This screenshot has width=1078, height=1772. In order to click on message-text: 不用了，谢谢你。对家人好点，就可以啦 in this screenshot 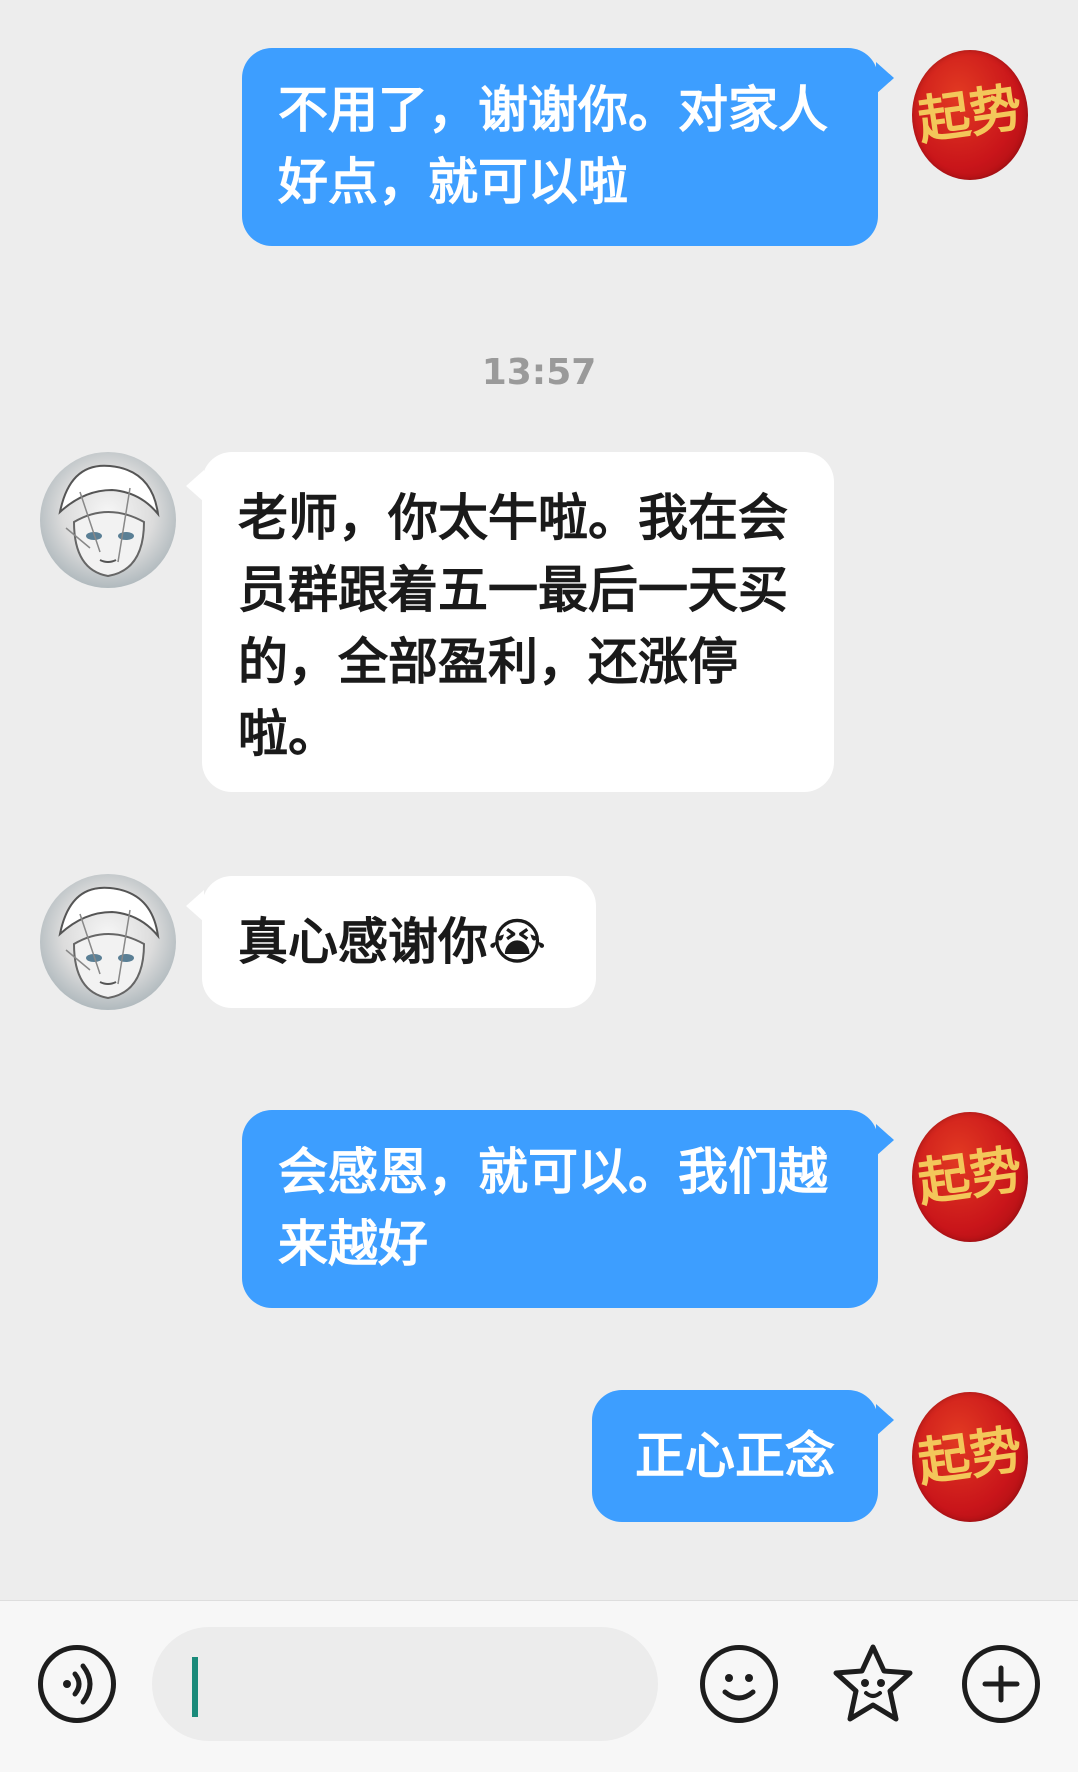, I will do `click(553, 146)`.